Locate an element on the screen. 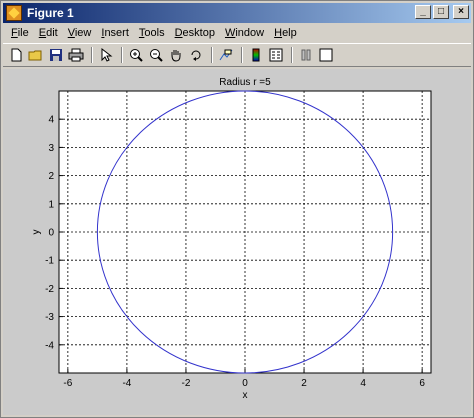 The width and height of the screenshot is (474, 418). arrow-pointer-icon is located at coordinates (106, 55).